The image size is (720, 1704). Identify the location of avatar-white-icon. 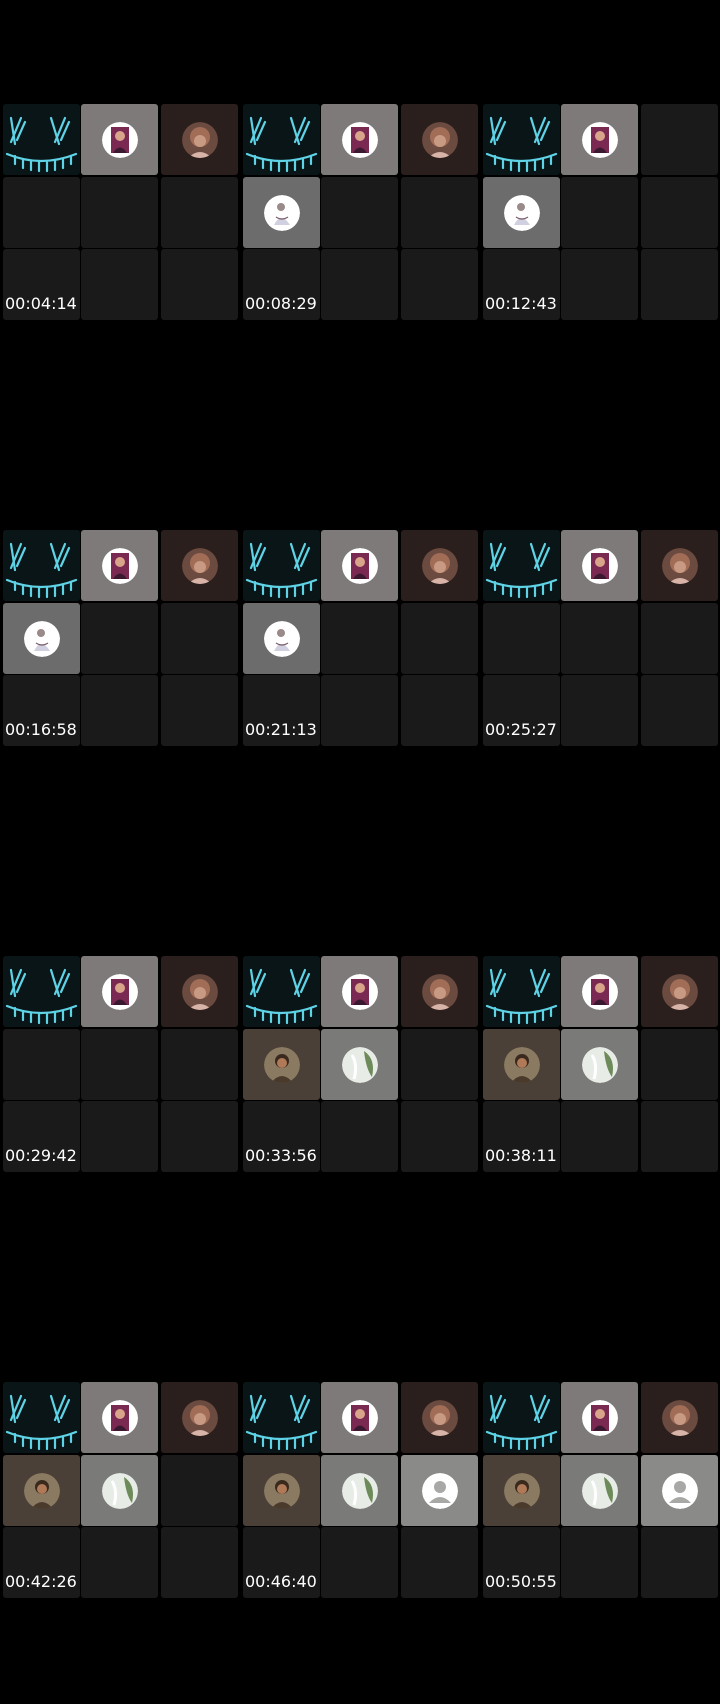
(281, 638).